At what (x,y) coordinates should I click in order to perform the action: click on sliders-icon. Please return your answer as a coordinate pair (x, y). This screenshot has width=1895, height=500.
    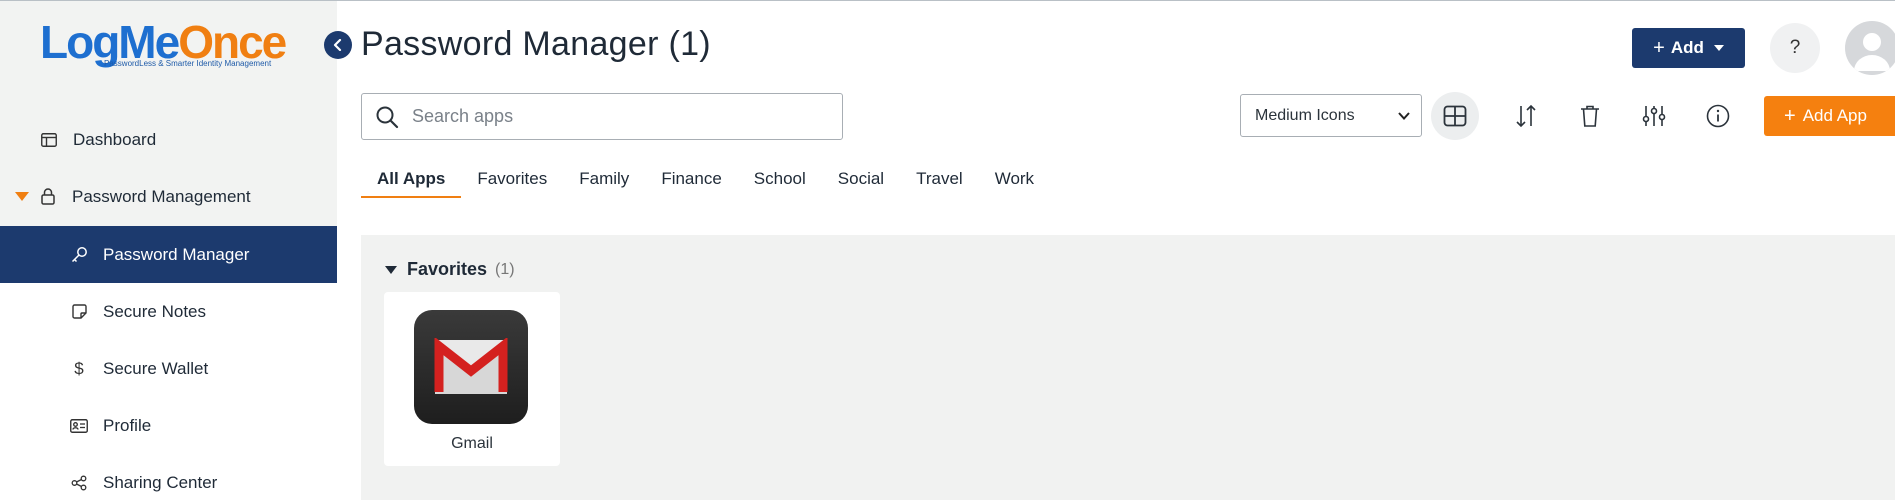
    Looking at the image, I should click on (1654, 116).